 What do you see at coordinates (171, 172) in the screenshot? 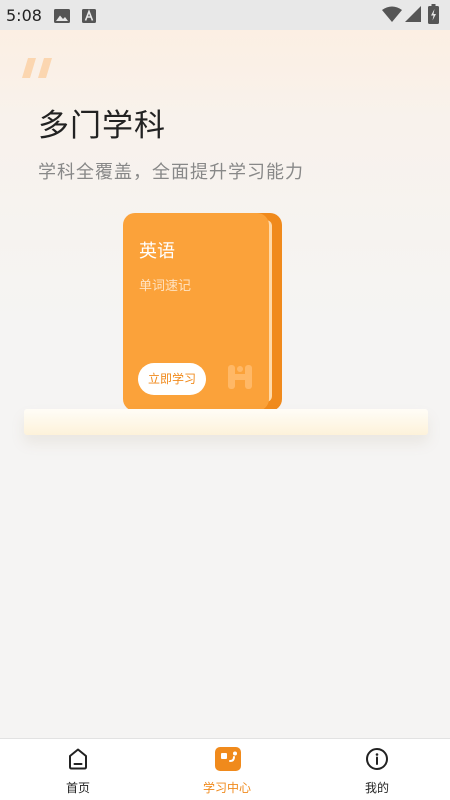
I see `page-subtitle: 学科全覆盖，全面提升学习能力` at bounding box center [171, 172].